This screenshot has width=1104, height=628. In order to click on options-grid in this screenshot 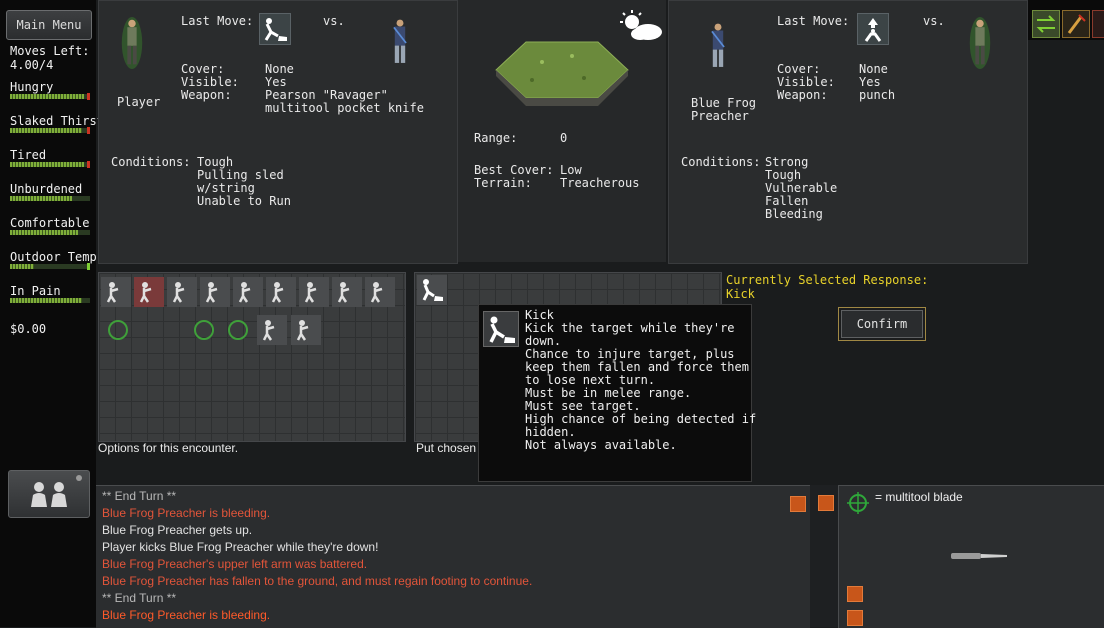, I will do `click(252, 357)`.